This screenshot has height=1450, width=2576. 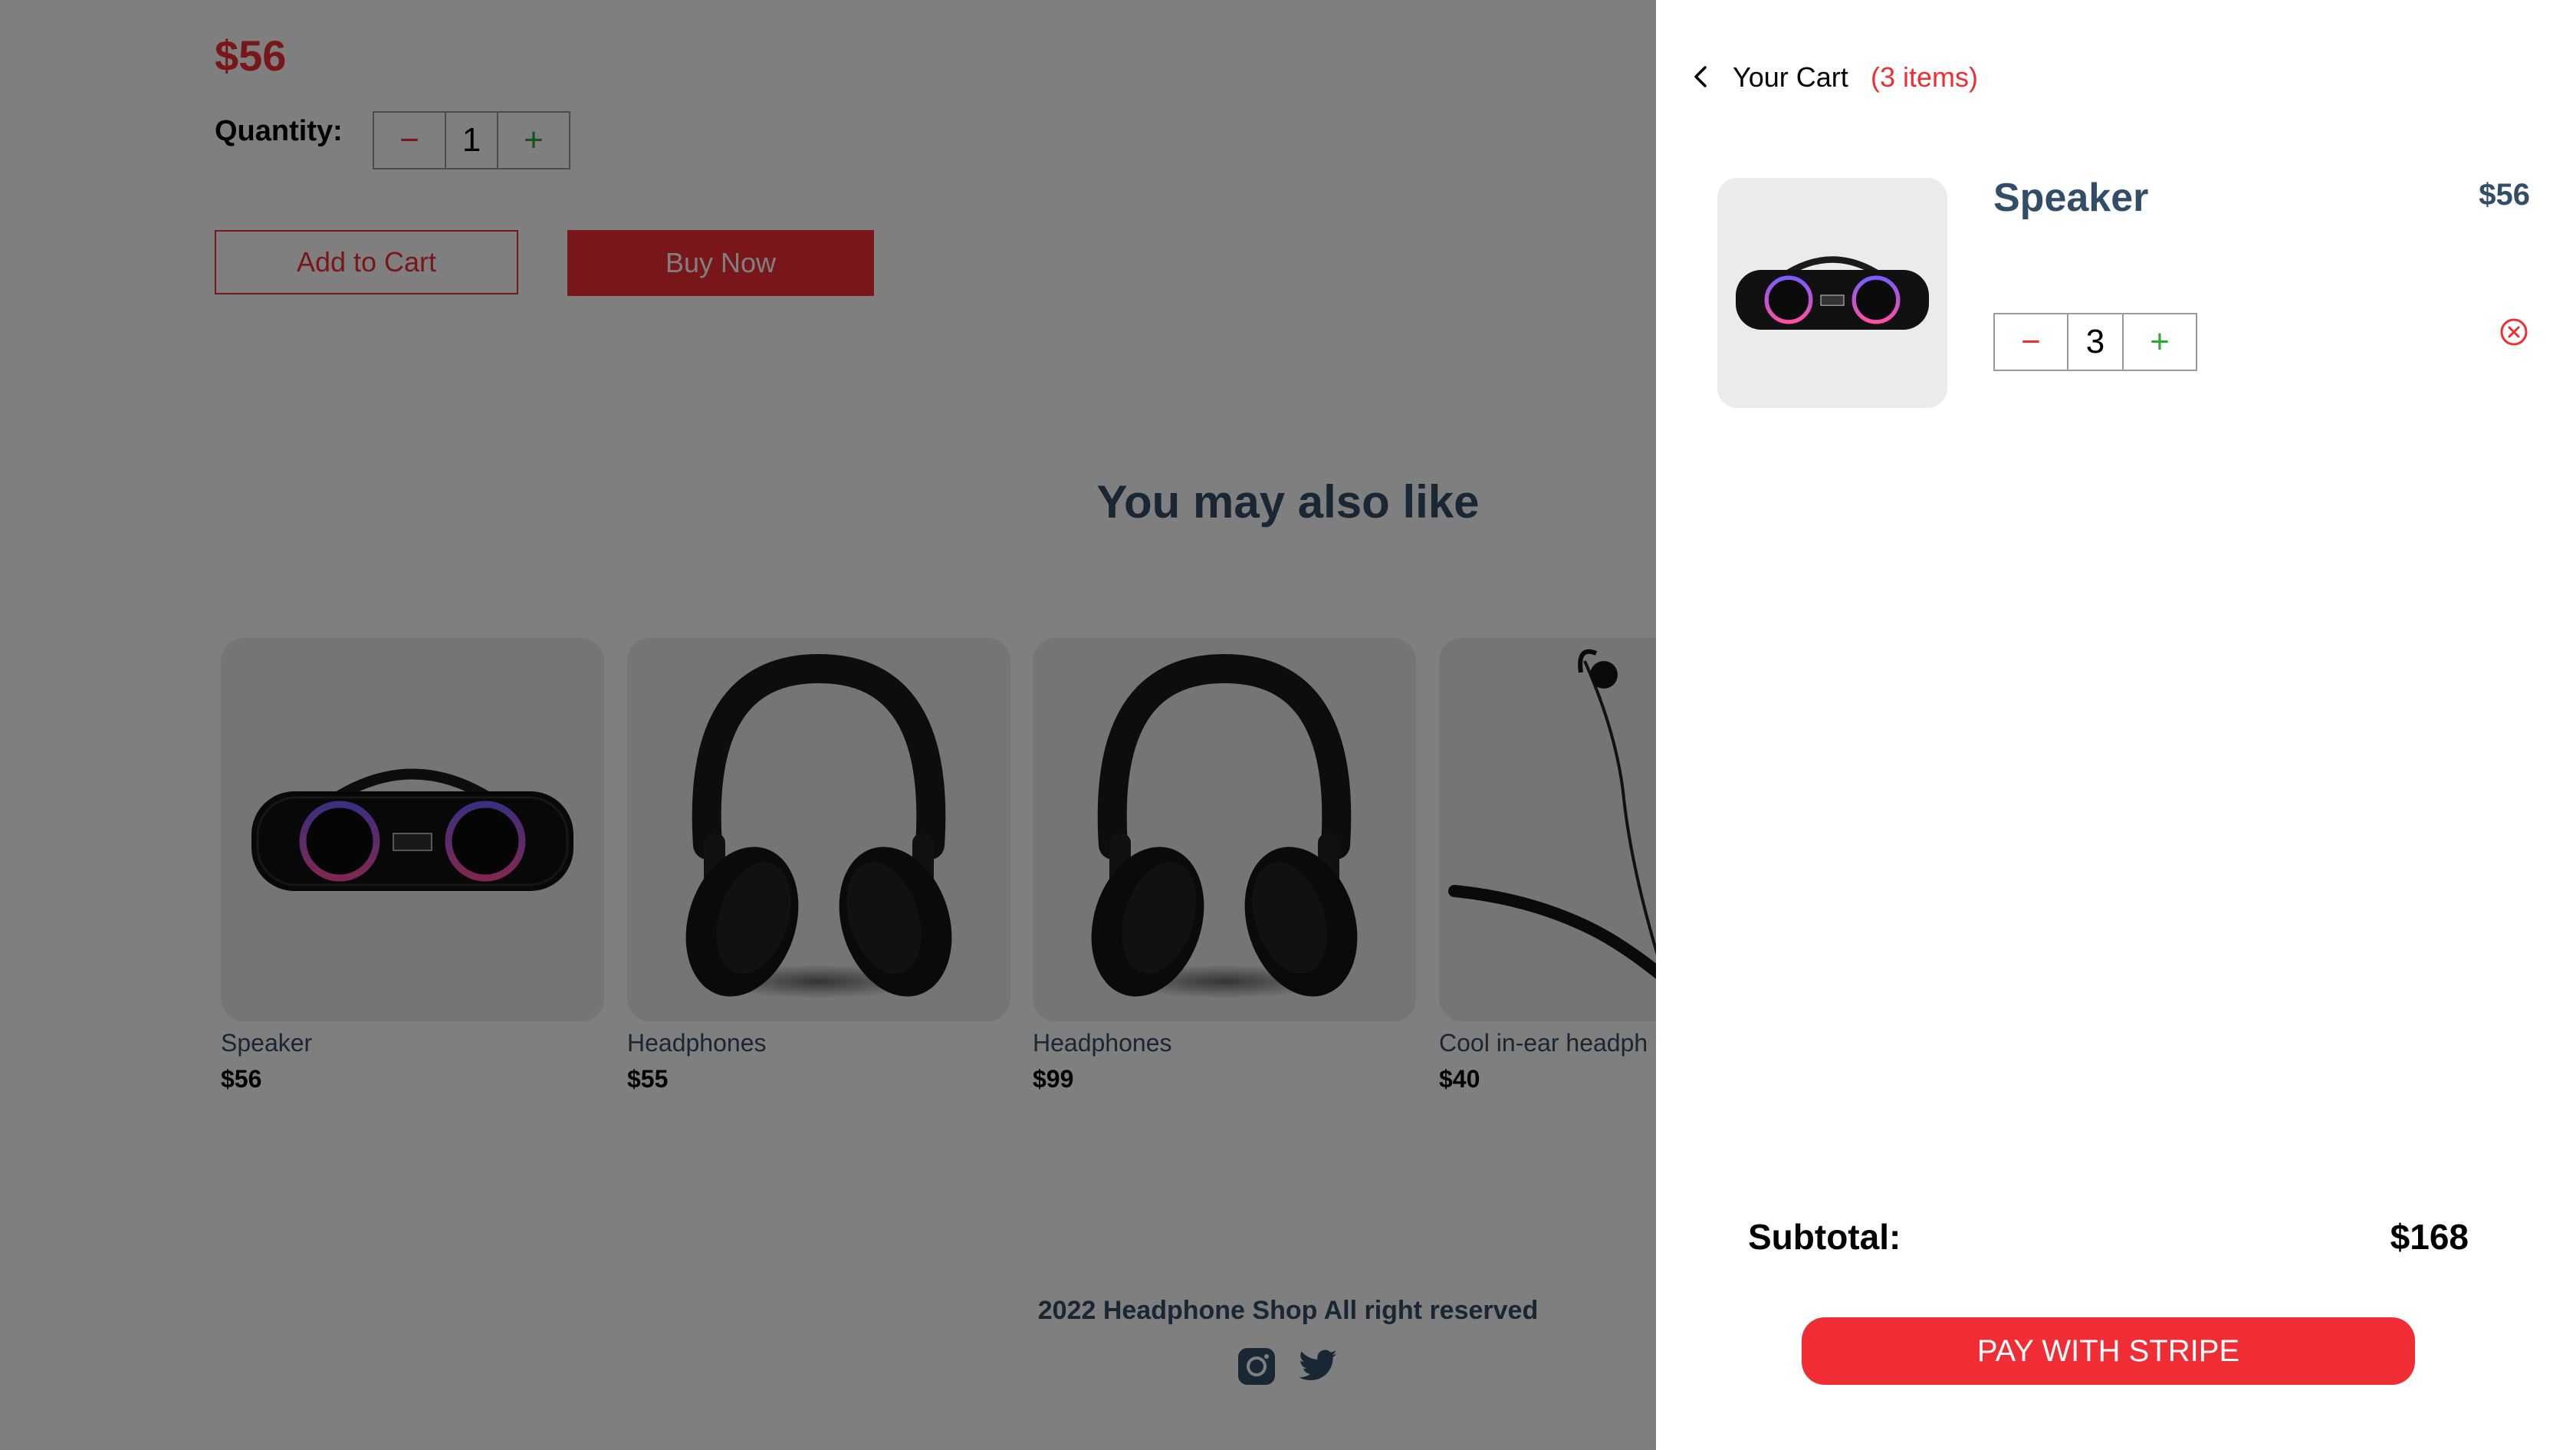 What do you see at coordinates (2504, 195) in the screenshot?
I see `cart-item-price: $56` at bounding box center [2504, 195].